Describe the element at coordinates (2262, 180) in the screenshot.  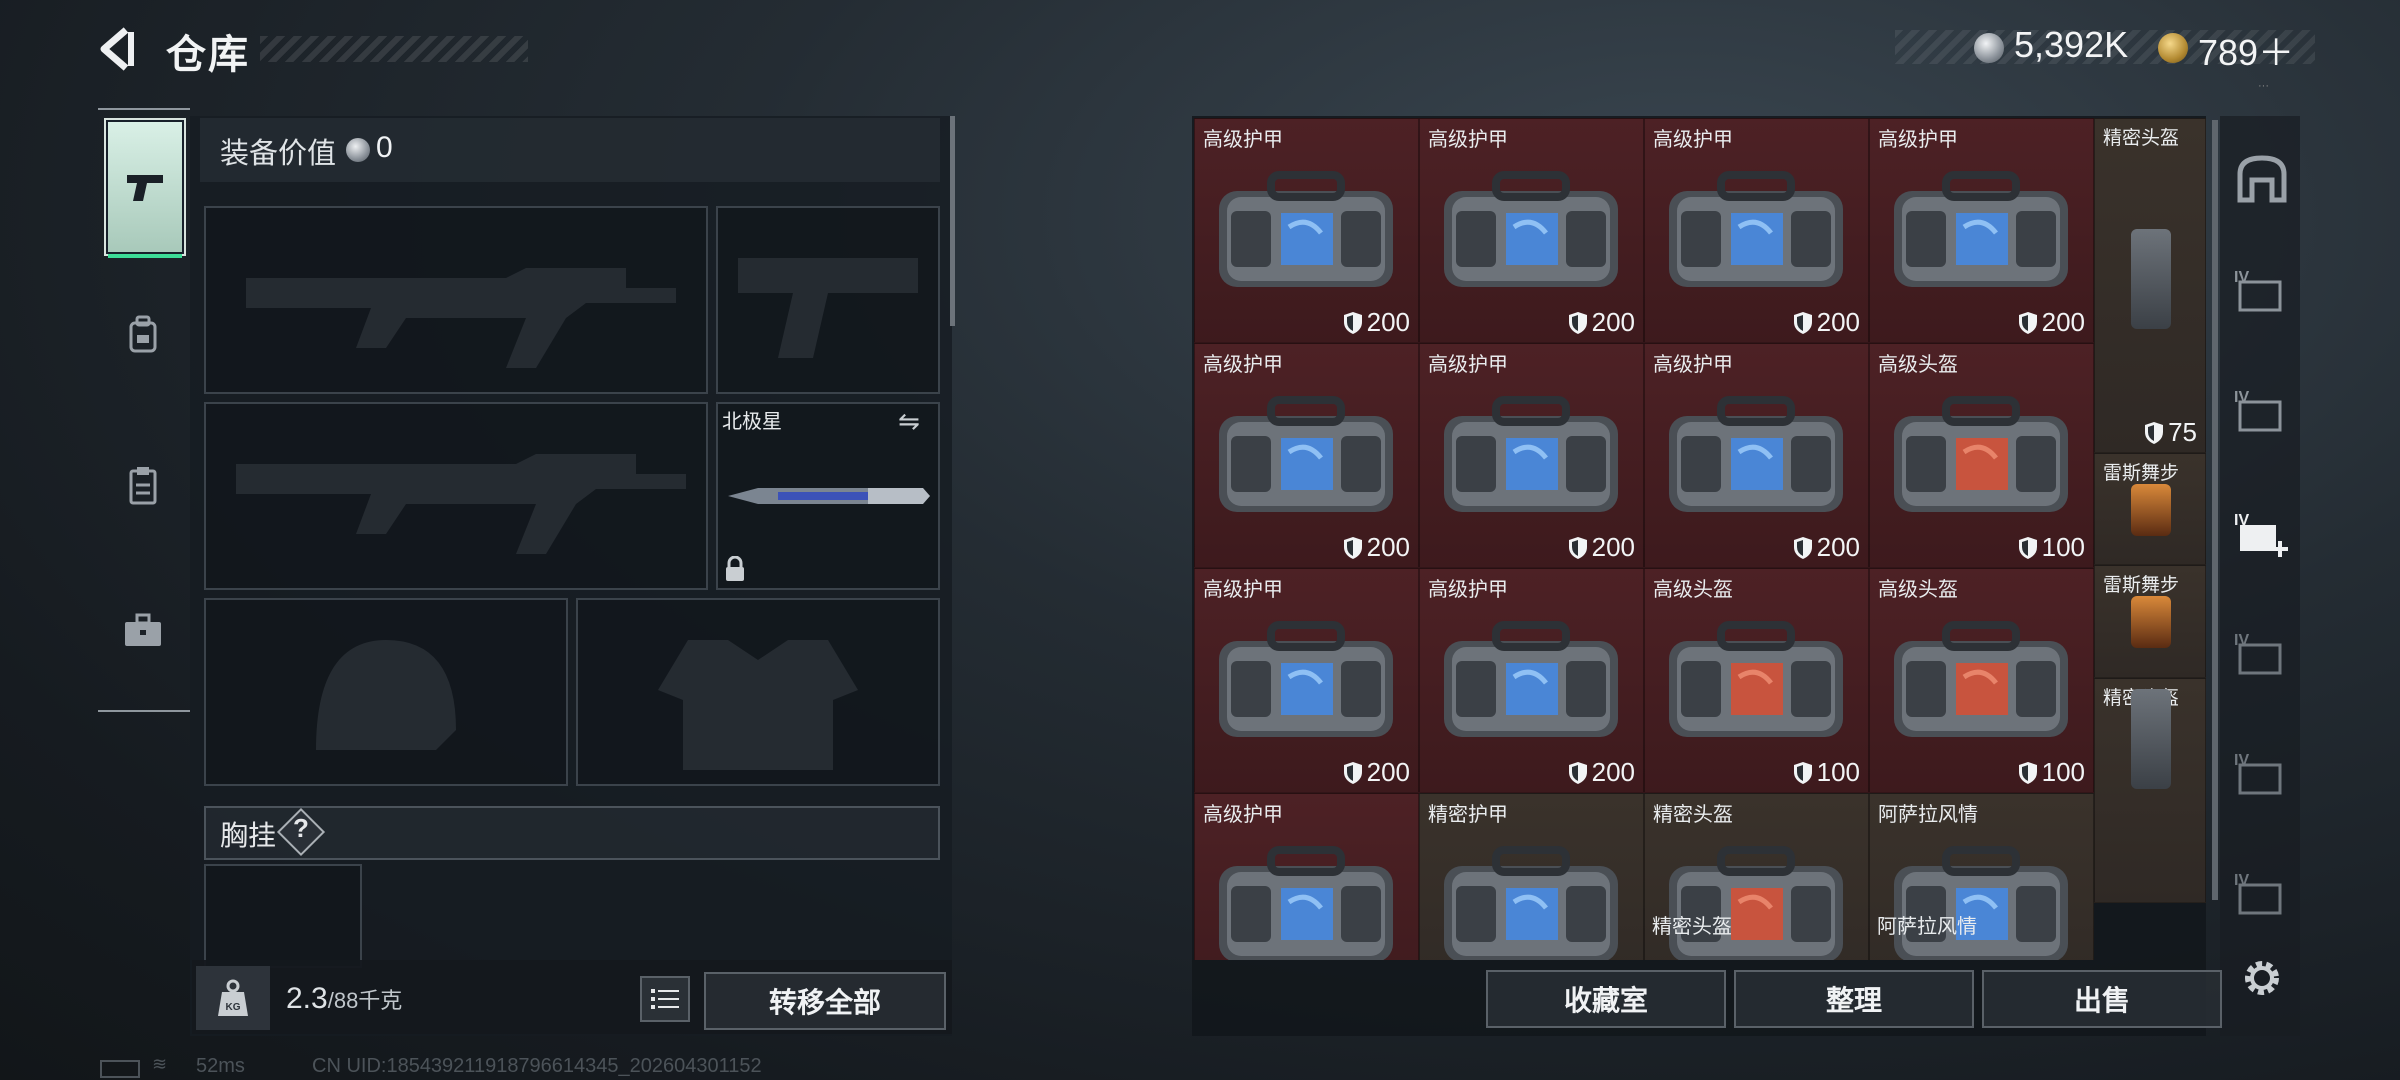
I see `safe-box-icon` at that location.